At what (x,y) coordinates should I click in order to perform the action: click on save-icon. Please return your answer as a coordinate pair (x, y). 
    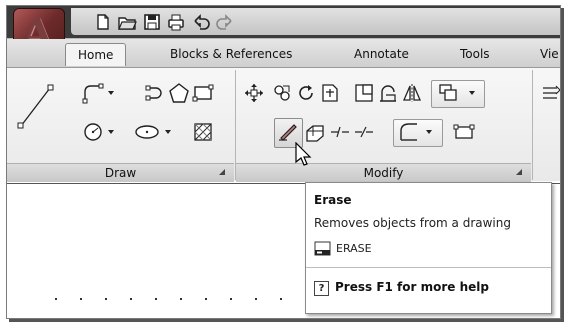
    Looking at the image, I should click on (152, 22).